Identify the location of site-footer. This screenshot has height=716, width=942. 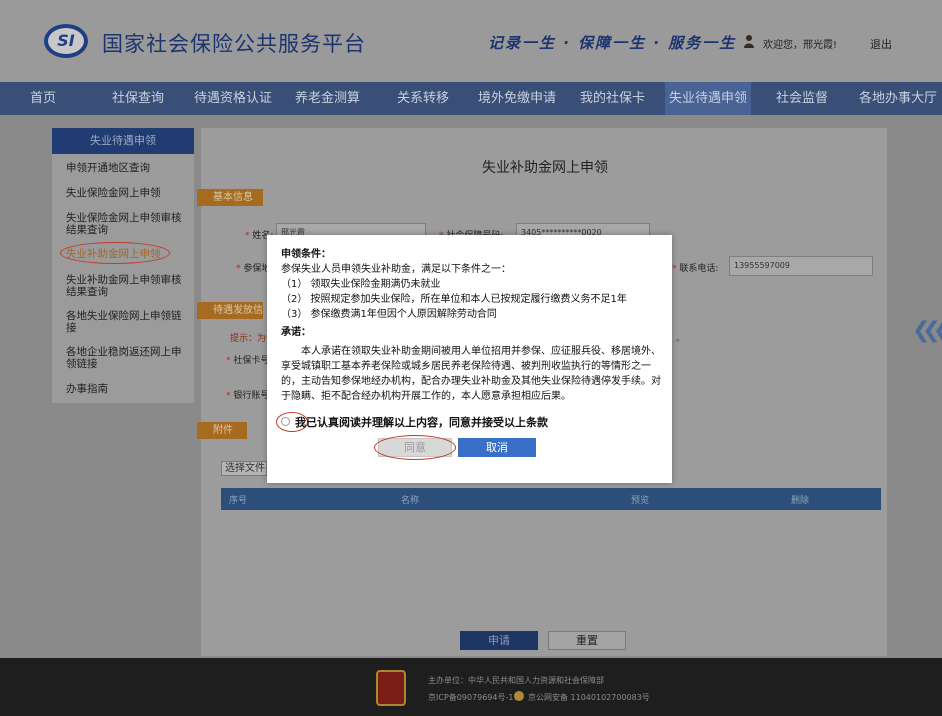
(471, 687).